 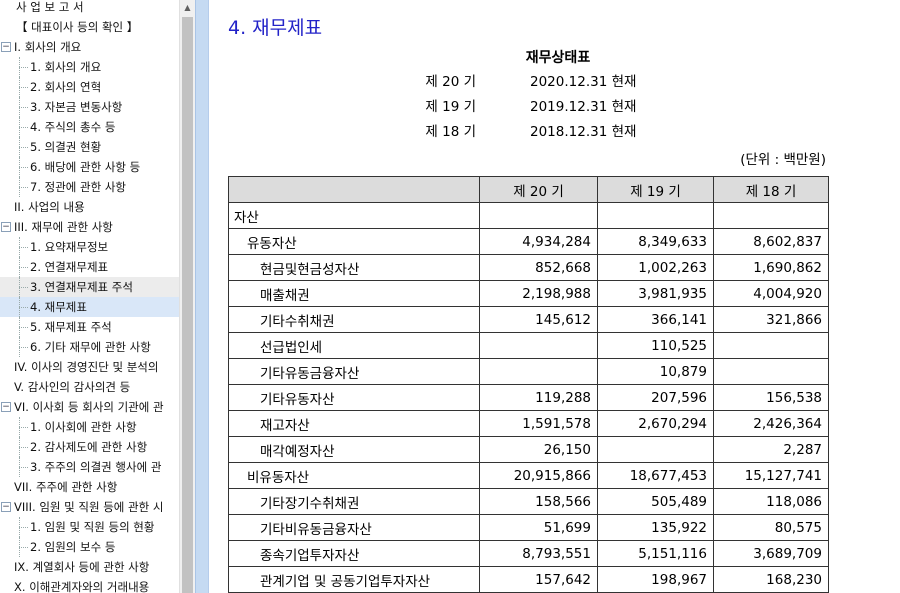 What do you see at coordinates (528, 501) in the screenshot?
I see `table-row: 기타장기수취채권 158,566 505,489 118,086` at bounding box center [528, 501].